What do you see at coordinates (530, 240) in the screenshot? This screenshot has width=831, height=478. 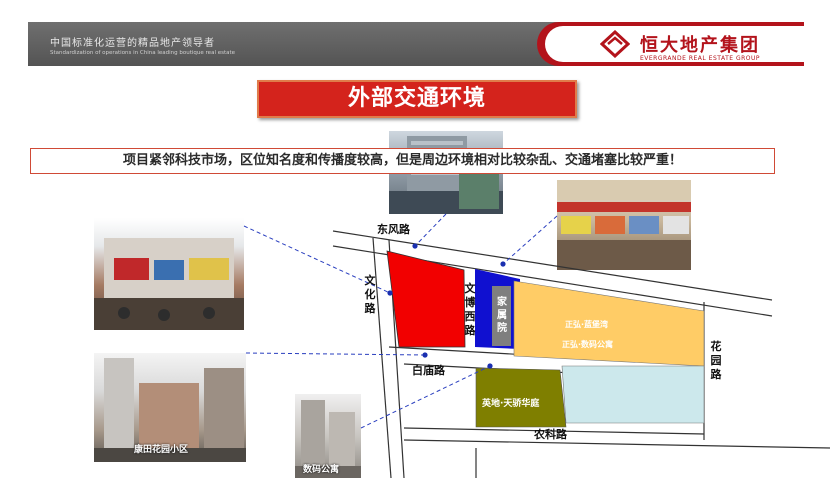 I see `leader-line-top-right` at bounding box center [530, 240].